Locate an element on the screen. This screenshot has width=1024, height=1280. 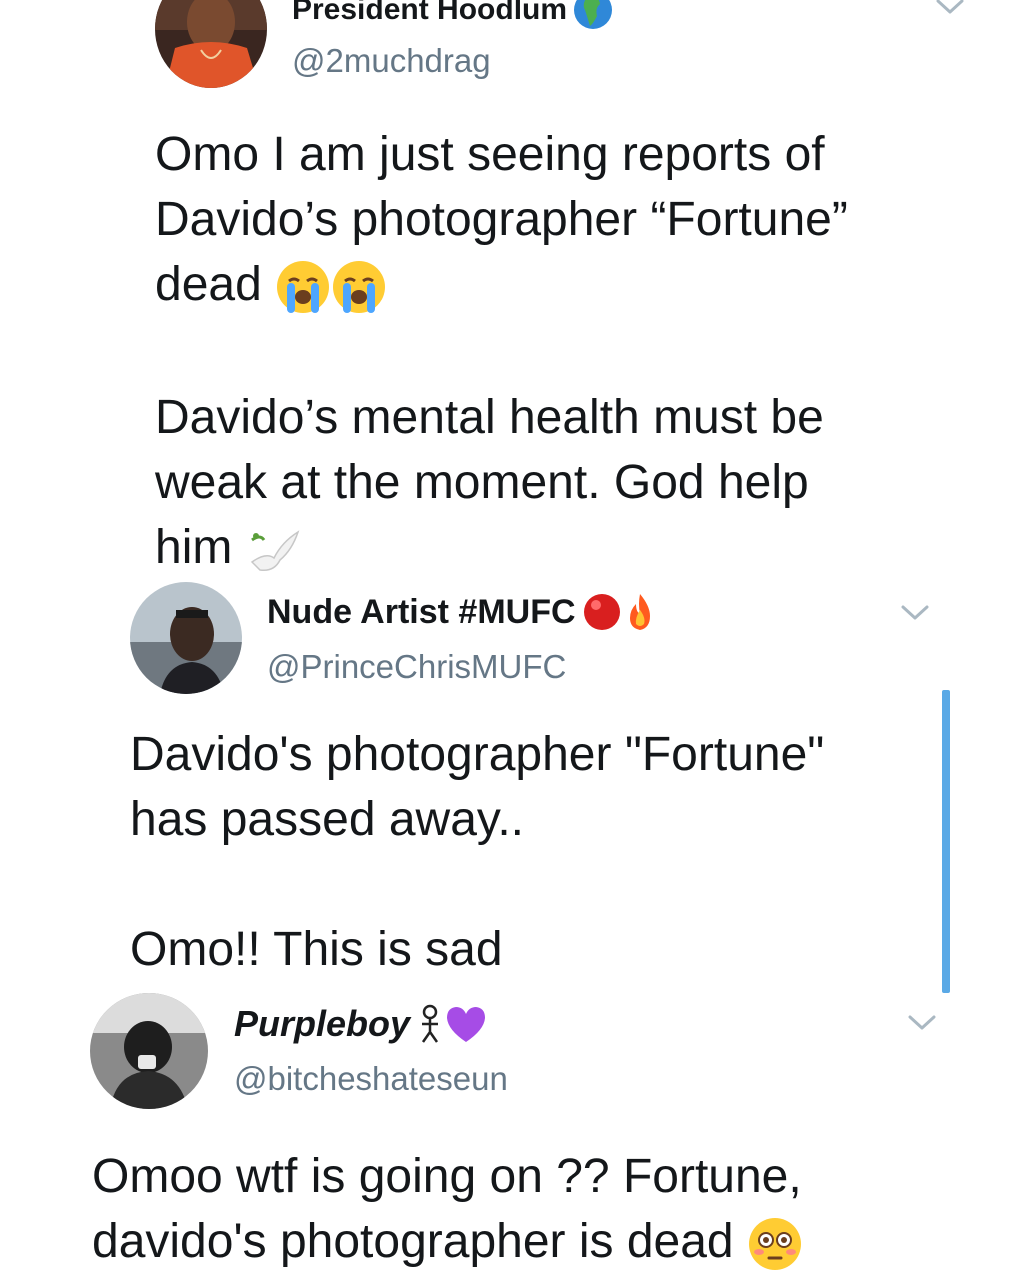
globe-africa-icon is located at coordinates (593, 15).